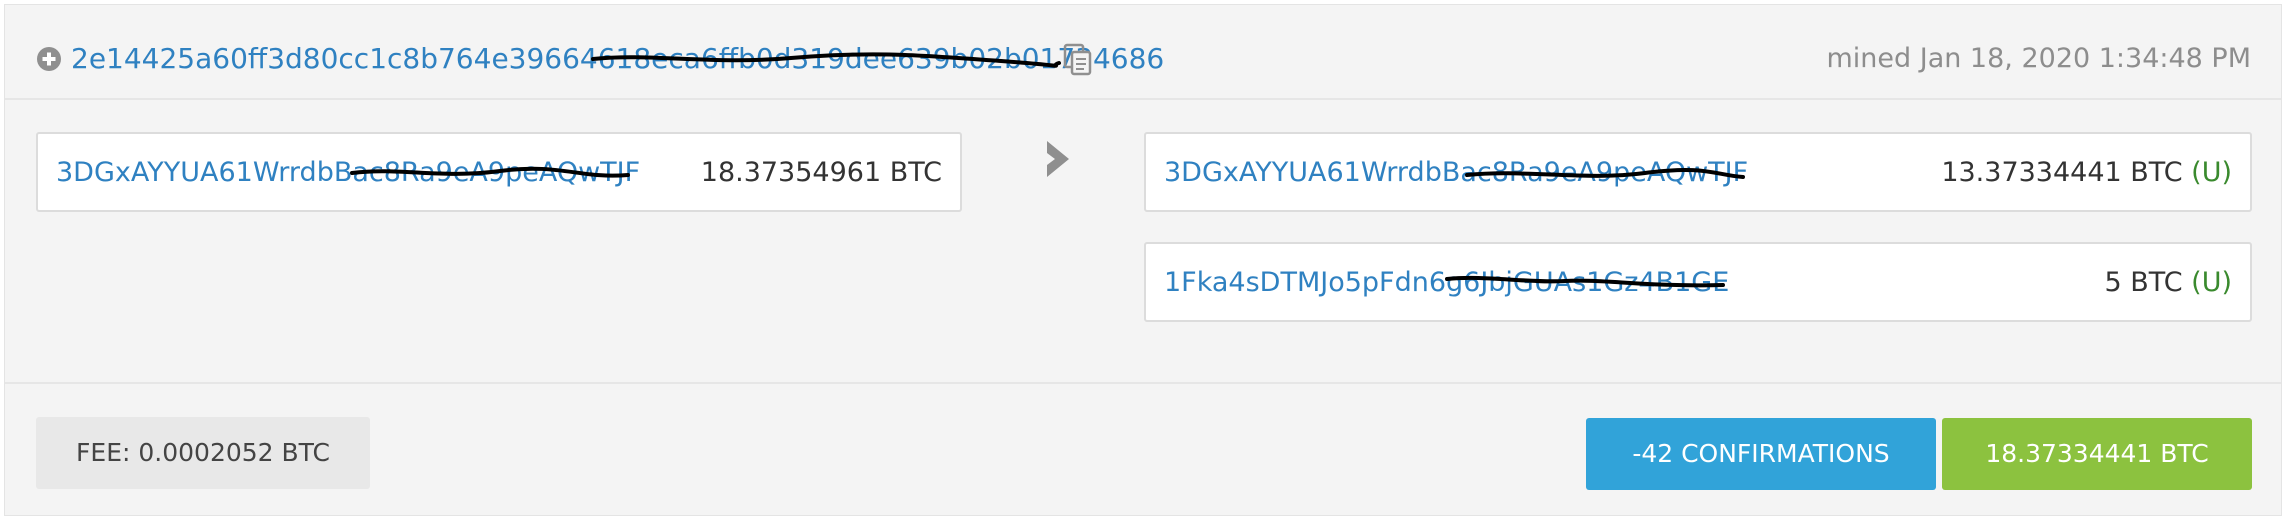 This screenshot has height=520, width=2288. What do you see at coordinates (821, 172) in the screenshot?
I see `input-amount: 18.37354961 BTC` at bounding box center [821, 172].